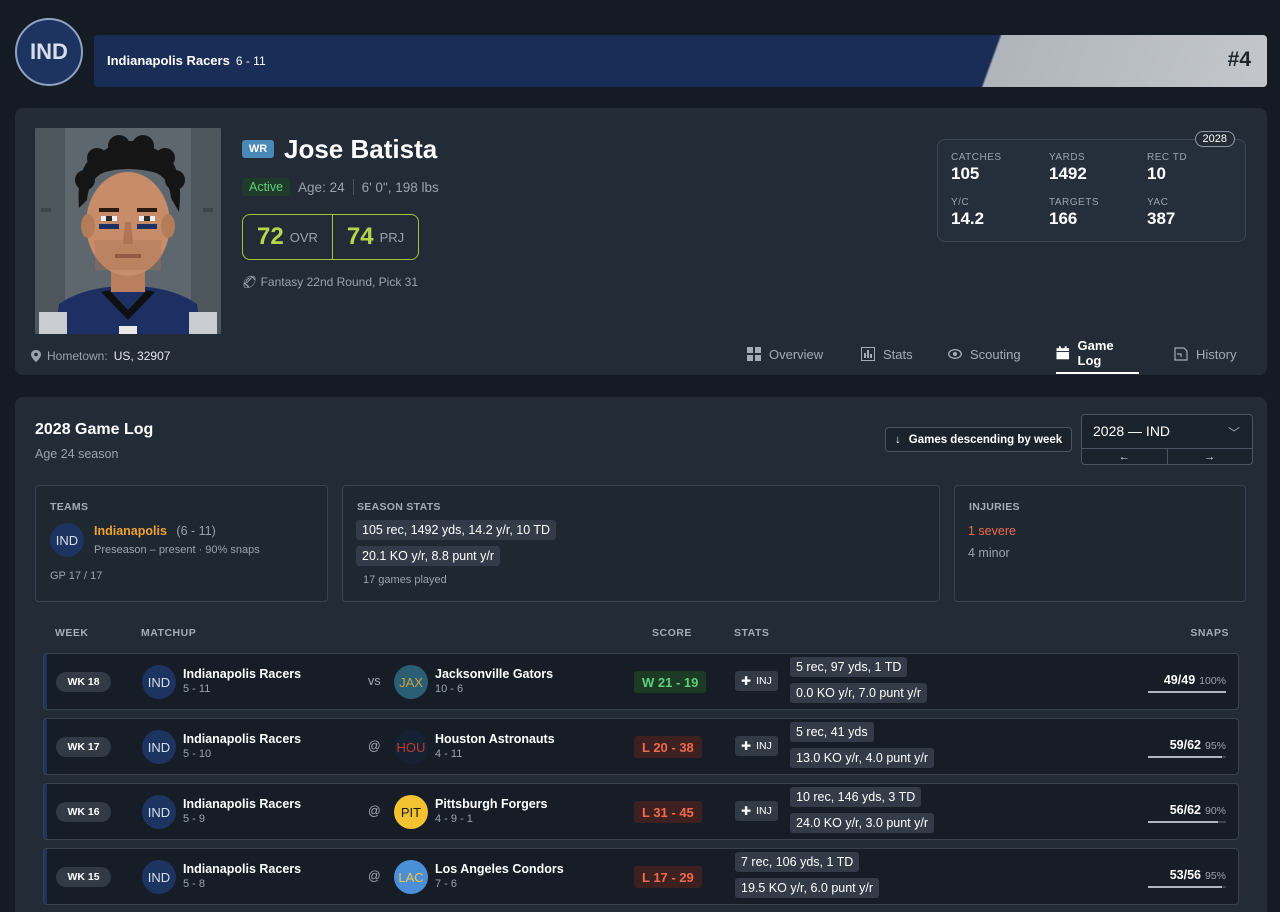  I want to click on stat-yards: YARDS 1492, so click(1068, 167).